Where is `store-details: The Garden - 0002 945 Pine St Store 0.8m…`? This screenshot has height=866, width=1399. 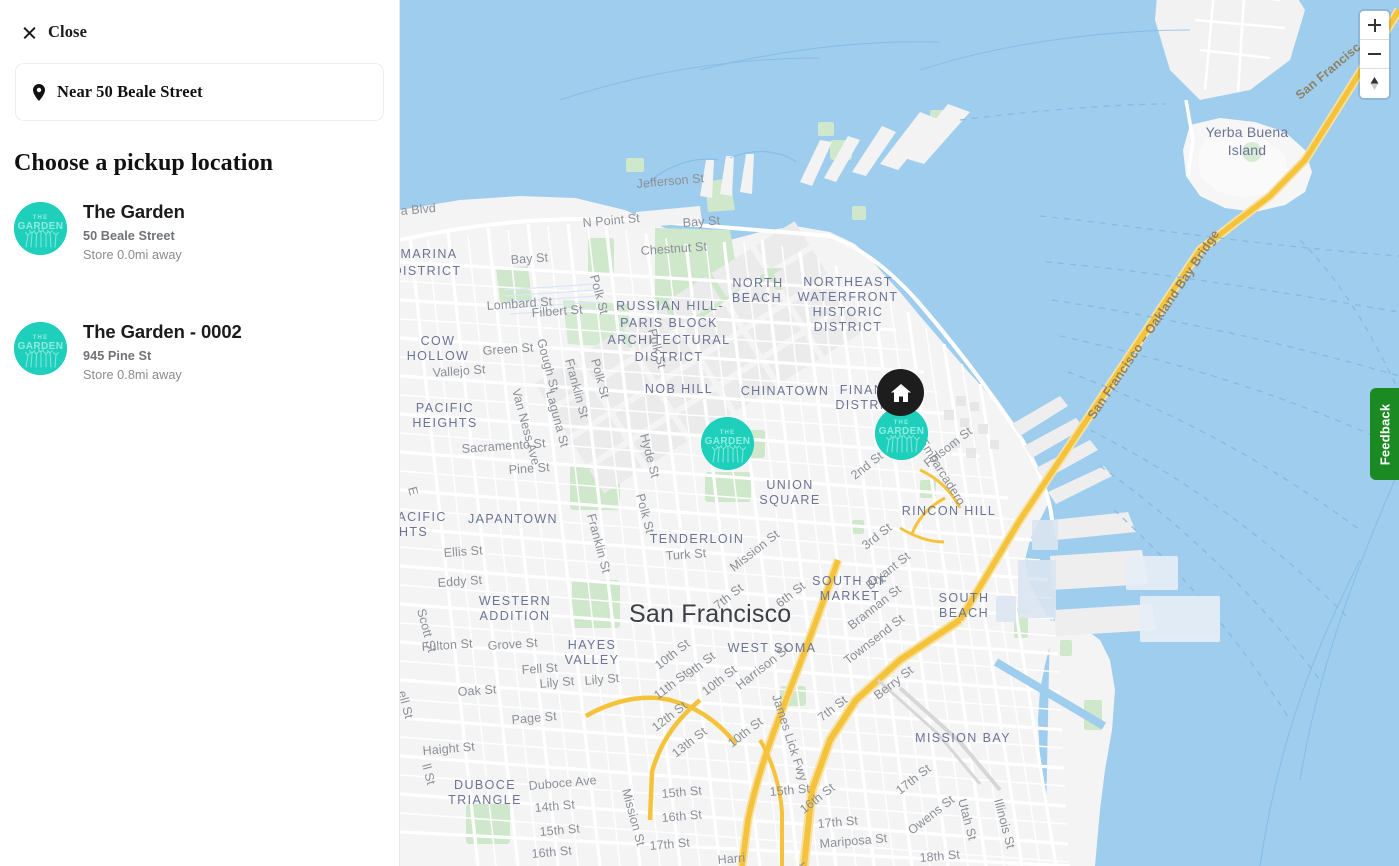
store-details: The Garden - 0002 945 Pine St Store 0.8m… is located at coordinates (162, 350).